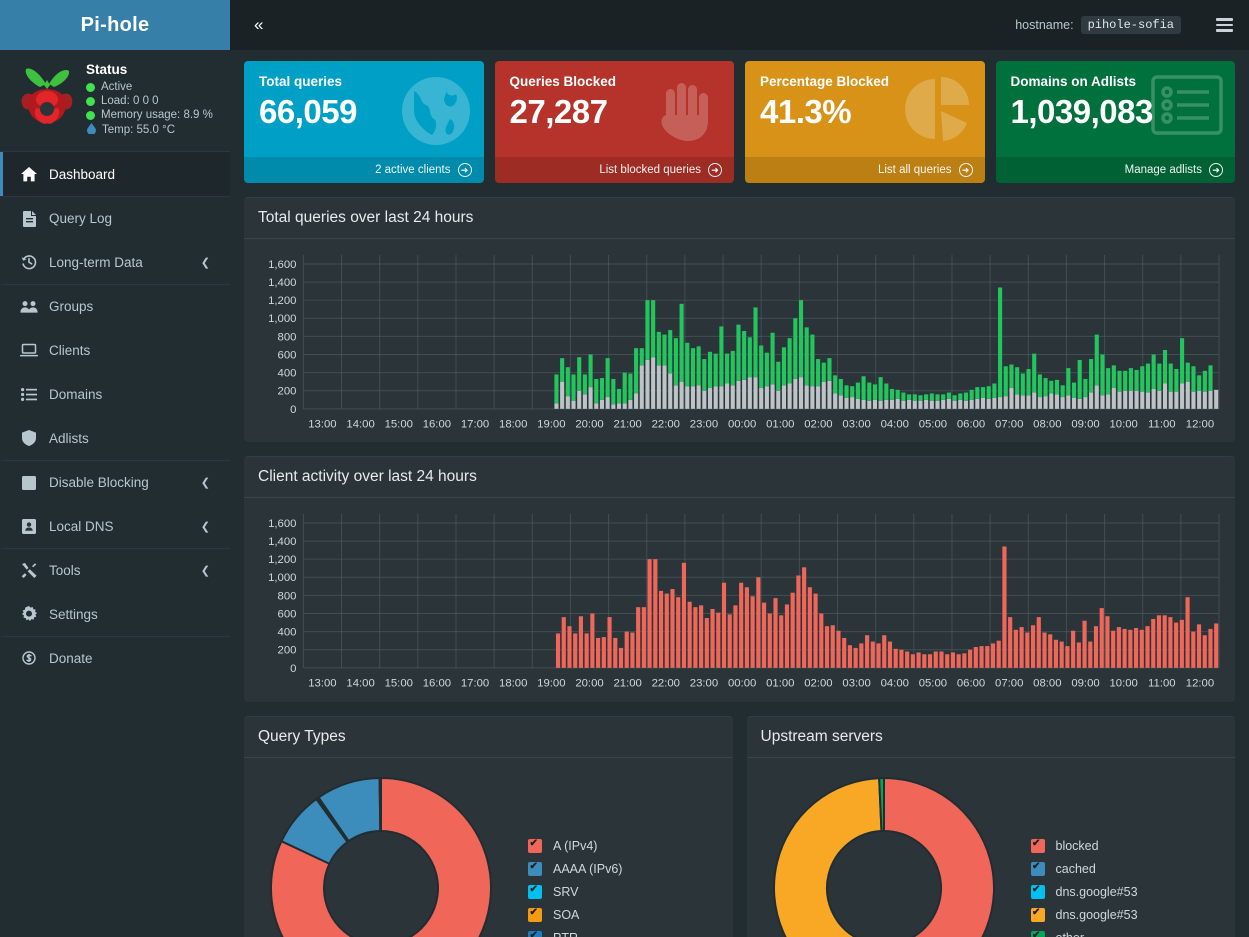 The width and height of the screenshot is (1249, 937). I want to click on query-types-legend-item: SRV, so click(624, 892).